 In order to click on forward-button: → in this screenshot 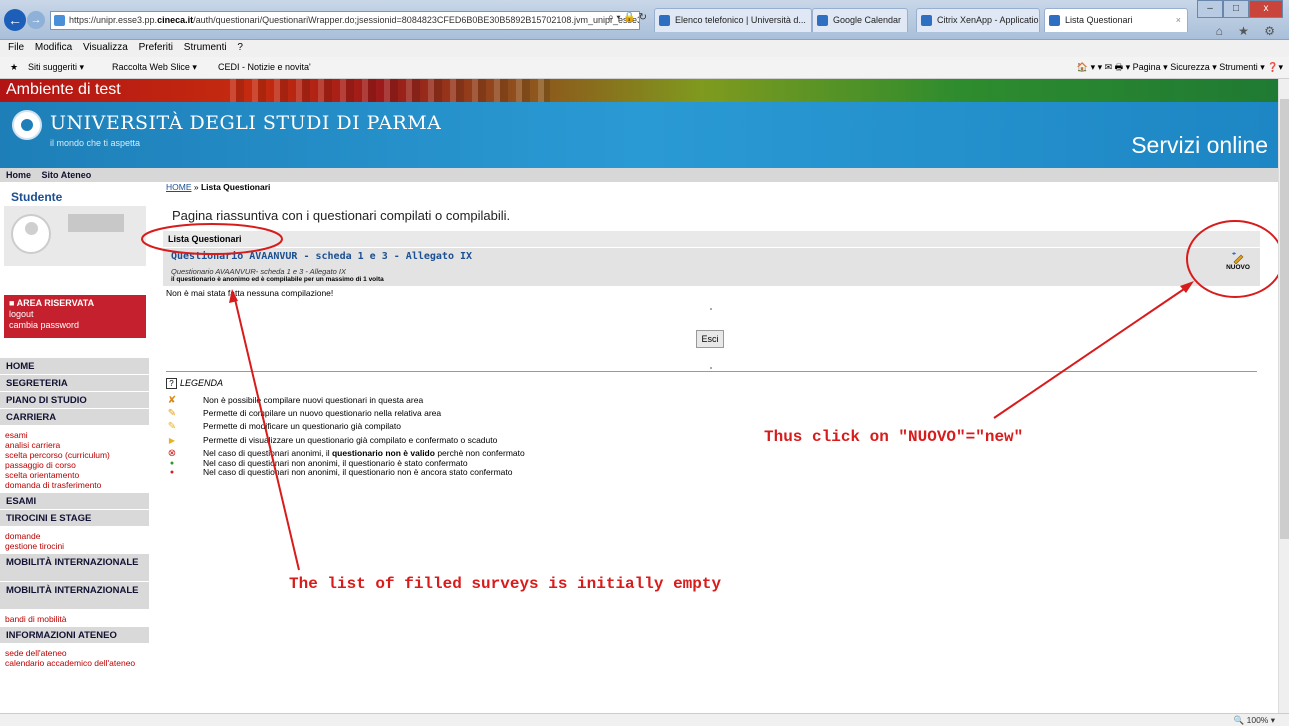, I will do `click(36, 20)`.